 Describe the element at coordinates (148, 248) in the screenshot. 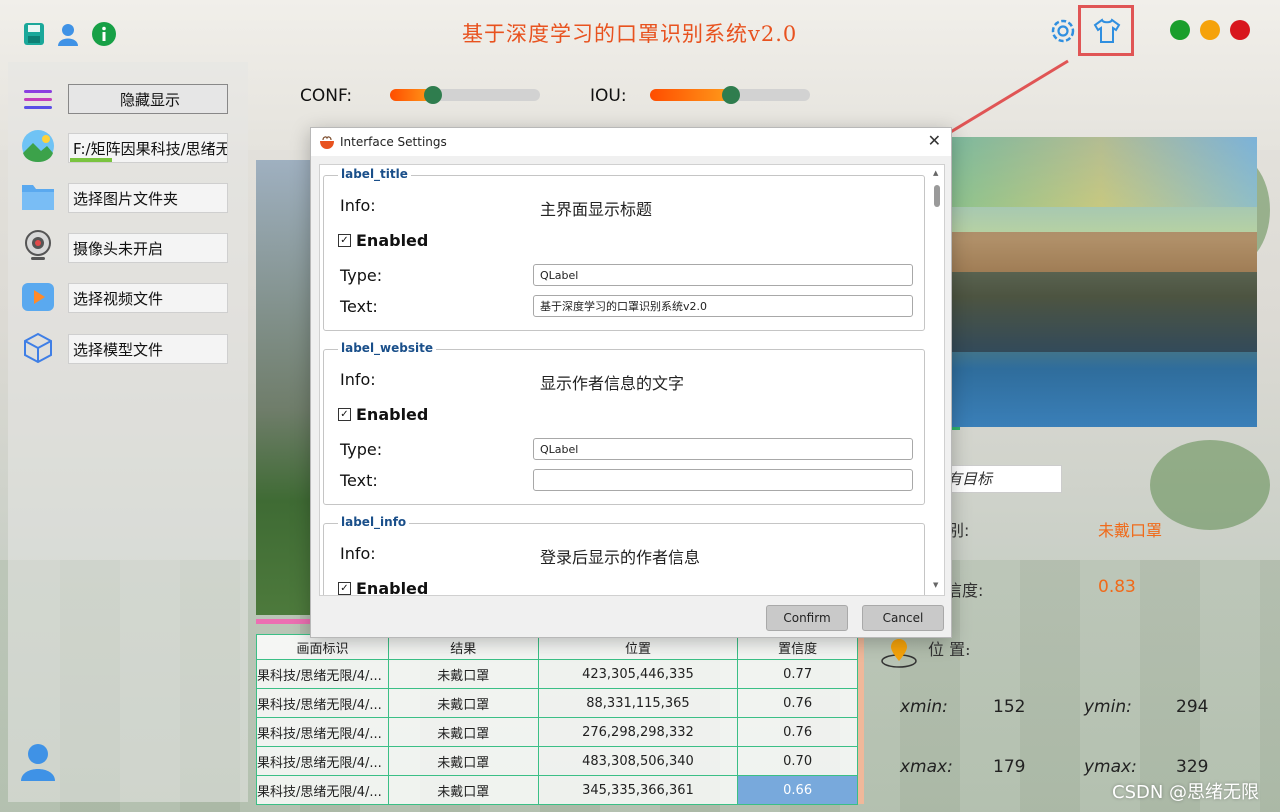

I see `camera-status-button: 摄像头未开启` at that location.